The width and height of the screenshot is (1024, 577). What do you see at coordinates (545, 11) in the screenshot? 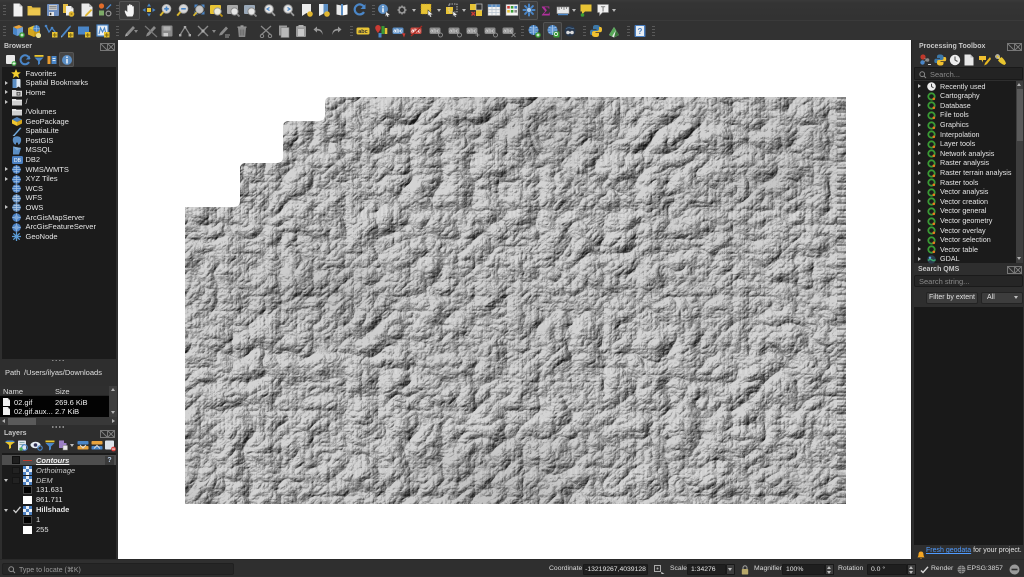
I see `svg-text: Σ` at bounding box center [545, 11].